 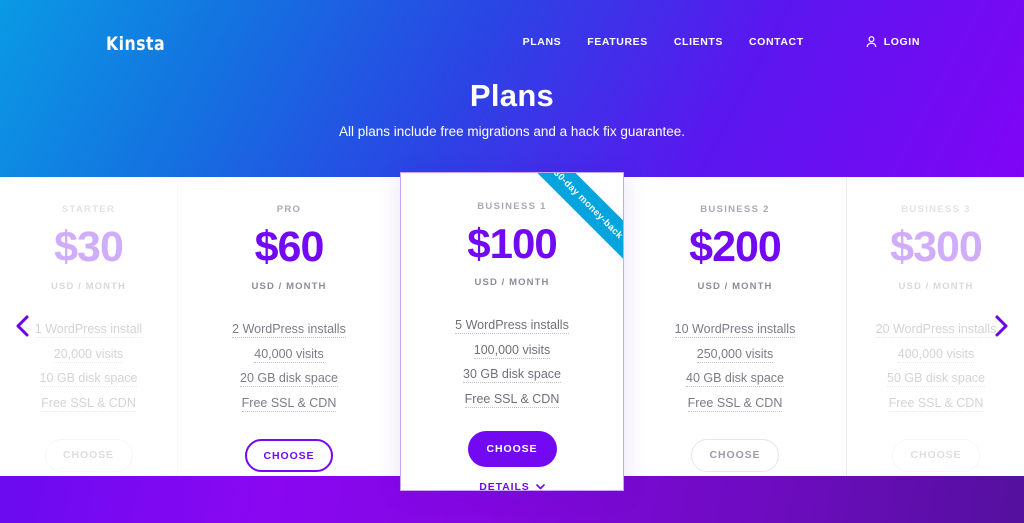 What do you see at coordinates (735, 209) in the screenshot?
I see `plan-name: BUSINESS 2` at bounding box center [735, 209].